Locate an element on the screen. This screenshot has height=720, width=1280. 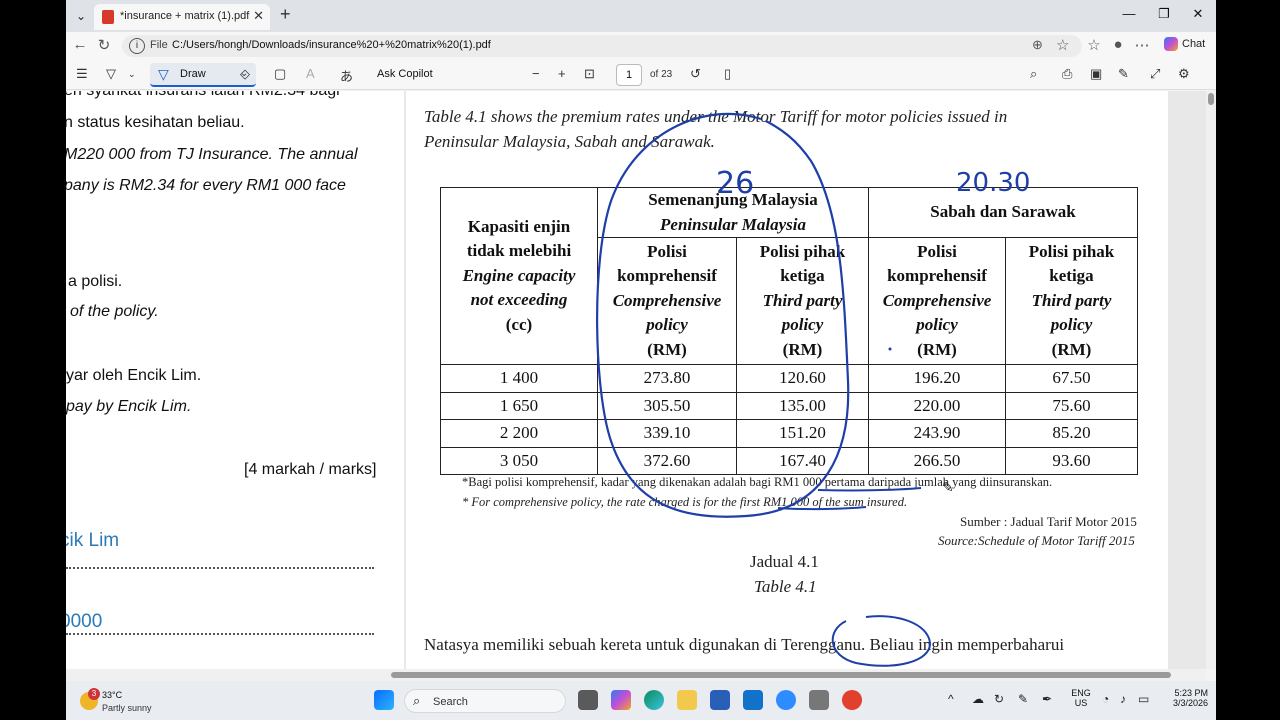
source-malay: Sumber : Jadual Tarif Motor 2015 is located at coordinates (1048, 521).